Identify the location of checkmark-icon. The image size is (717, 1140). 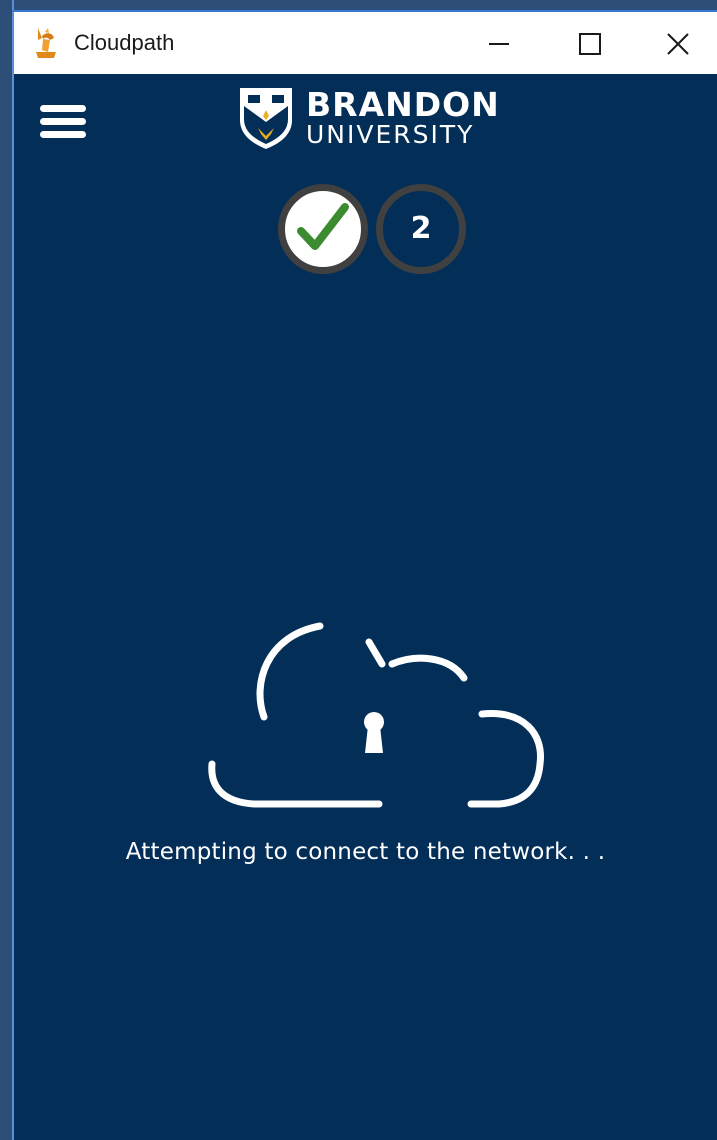
(323, 226).